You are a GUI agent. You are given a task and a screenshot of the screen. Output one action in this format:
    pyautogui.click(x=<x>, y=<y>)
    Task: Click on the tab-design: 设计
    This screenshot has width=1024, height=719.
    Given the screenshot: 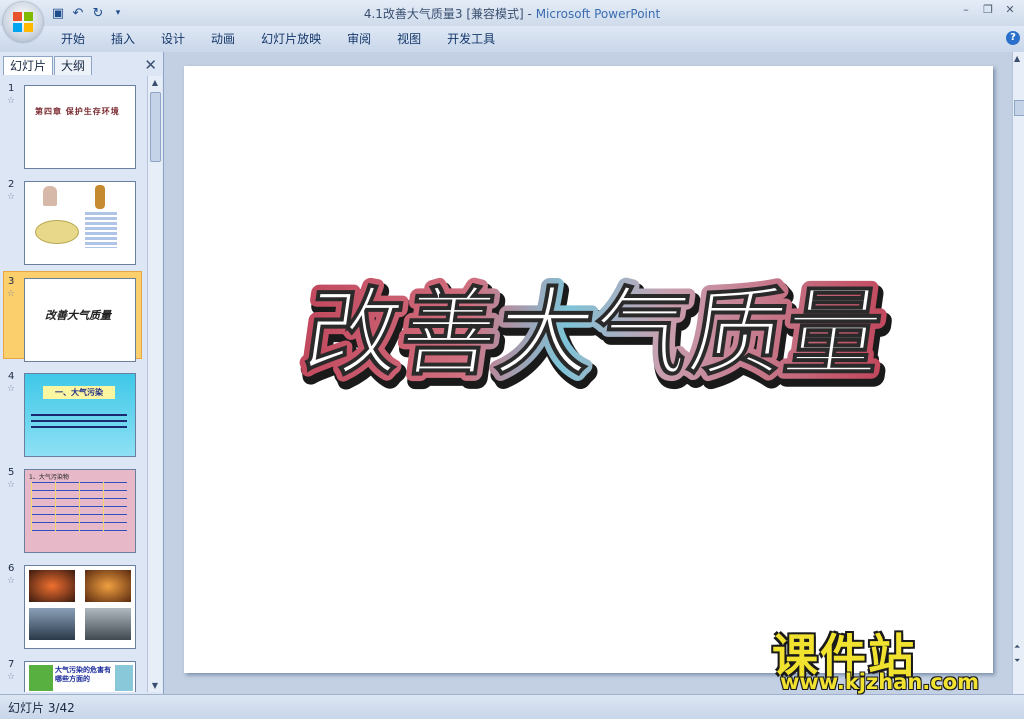 What is the action you would take?
    pyautogui.click(x=173, y=39)
    